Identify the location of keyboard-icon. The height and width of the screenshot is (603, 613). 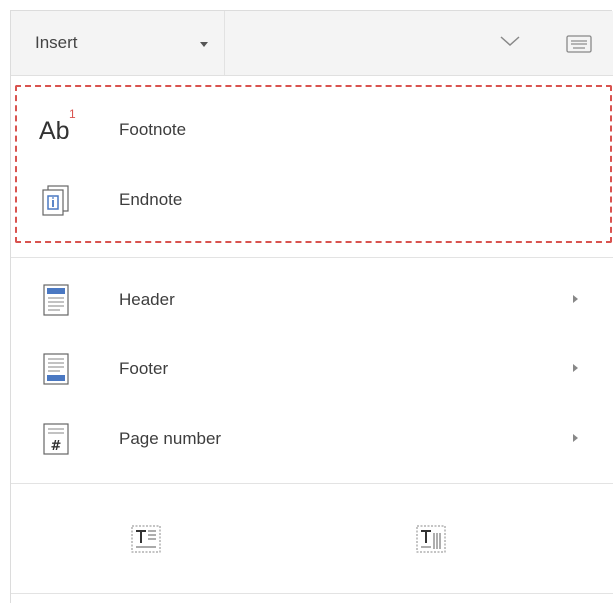
(579, 44).